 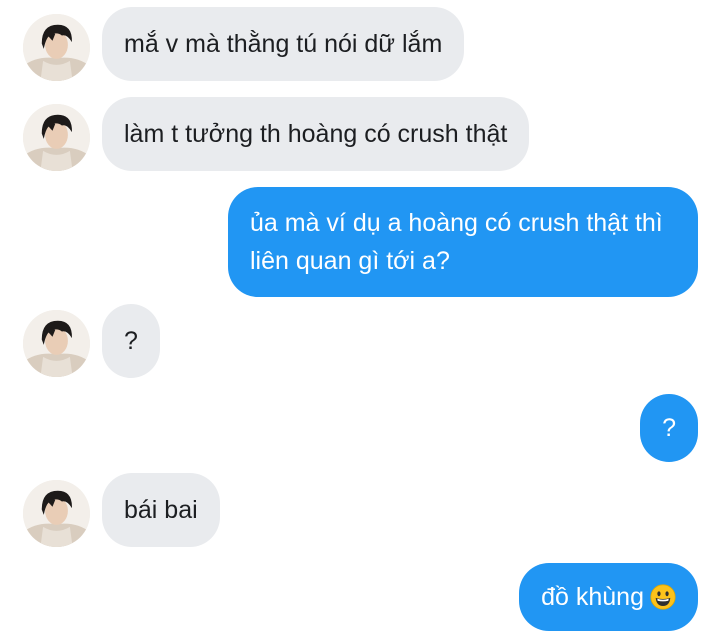 I want to click on message-text-line: liên quan gì tới a?, so click(x=350, y=261).